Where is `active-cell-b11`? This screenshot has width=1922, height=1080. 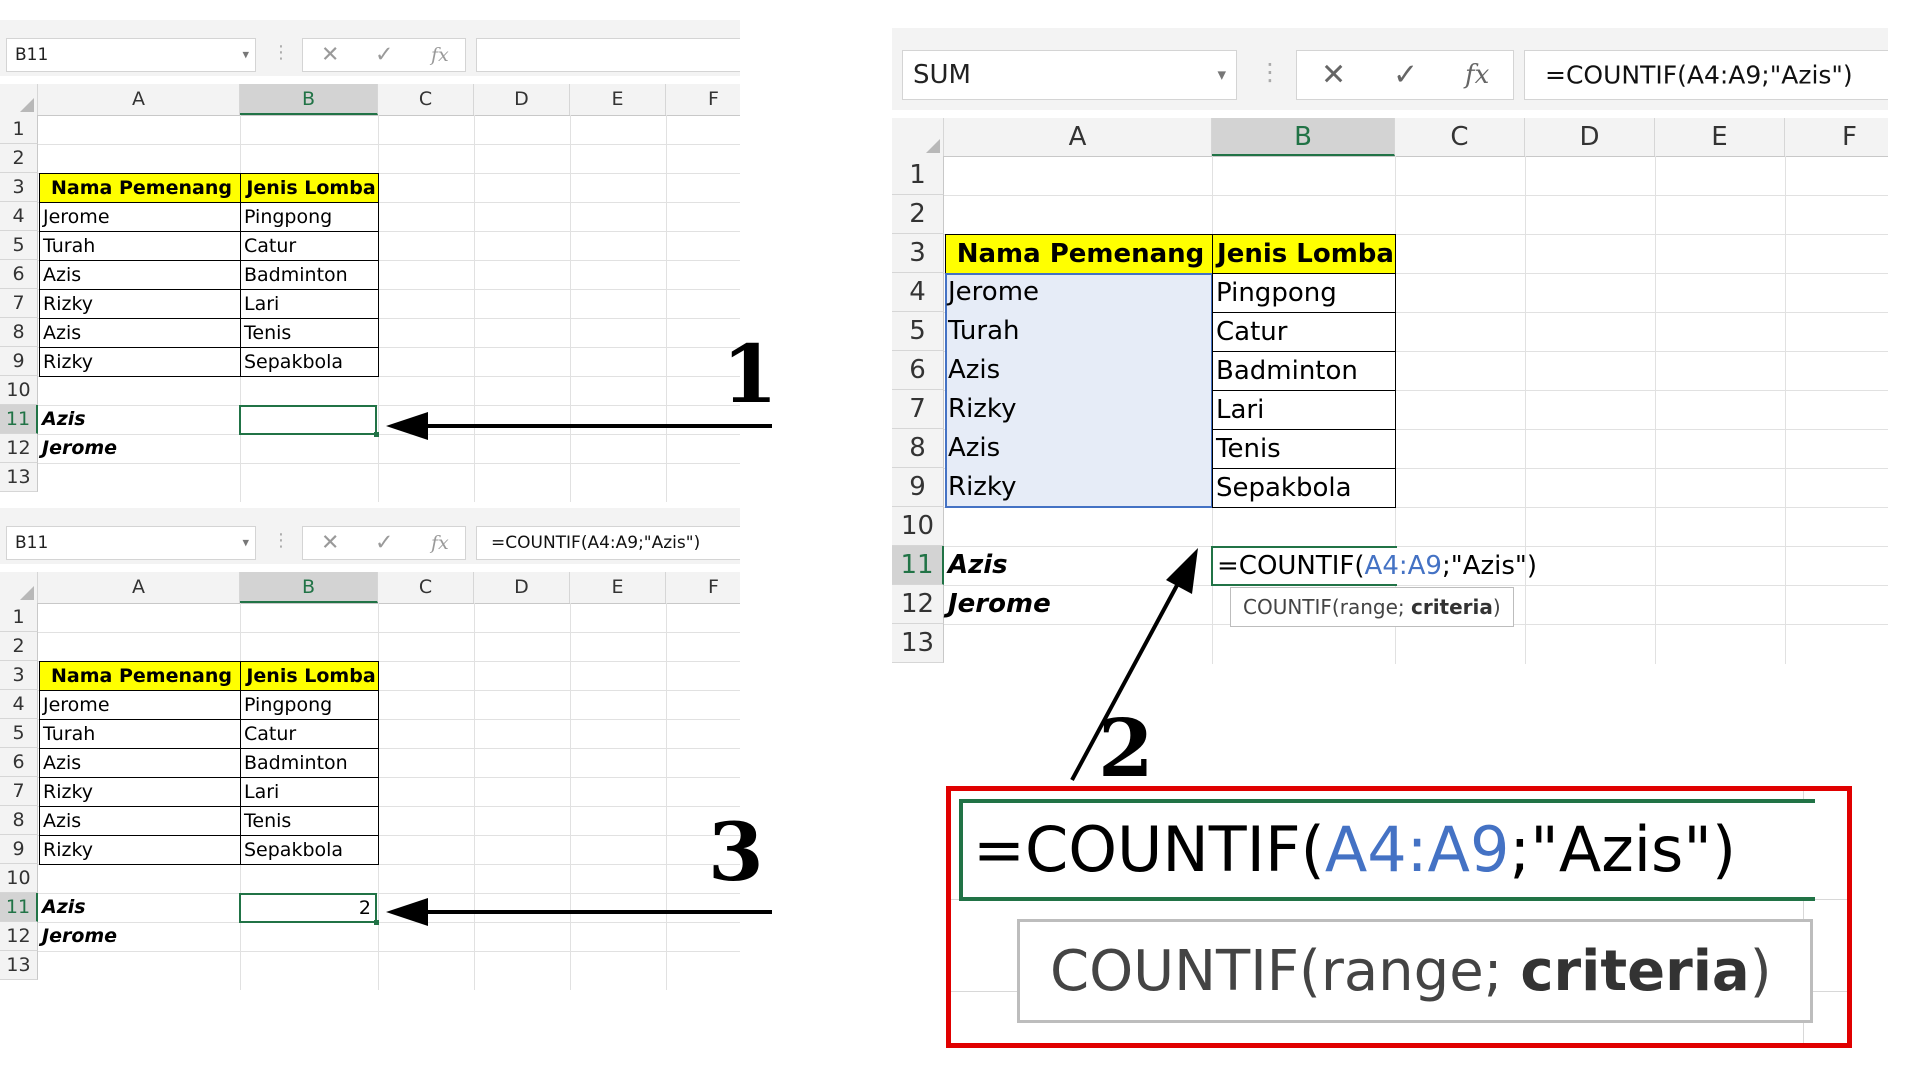
active-cell-b11 is located at coordinates (309, 421).